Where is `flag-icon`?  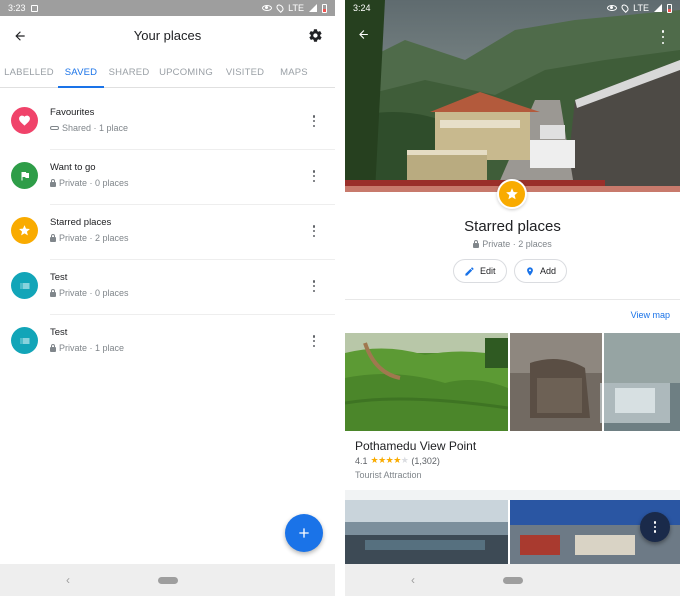
flag-icon is located at coordinates (25, 175).